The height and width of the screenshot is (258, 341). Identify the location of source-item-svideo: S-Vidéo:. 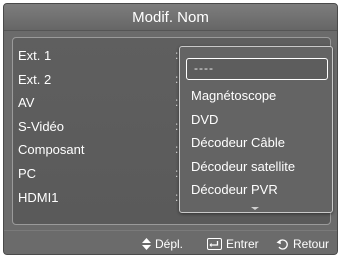
(98, 127).